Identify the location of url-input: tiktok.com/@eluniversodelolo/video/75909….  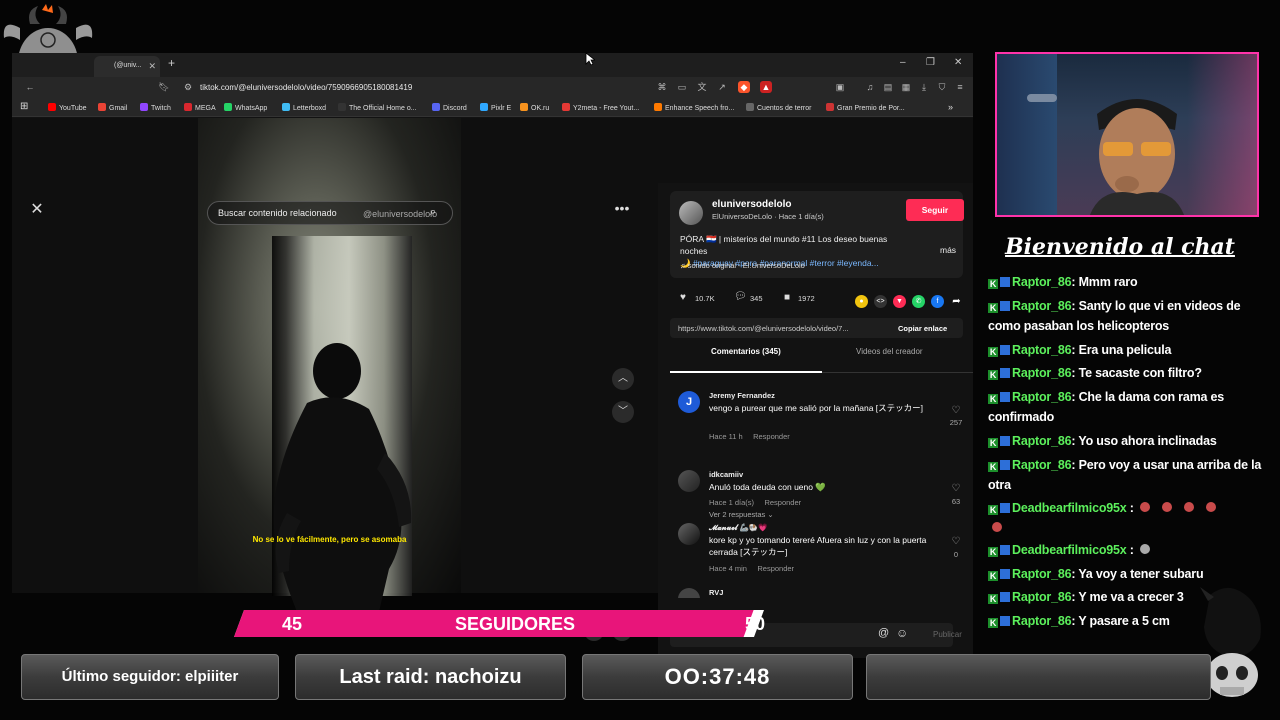
(306, 87).